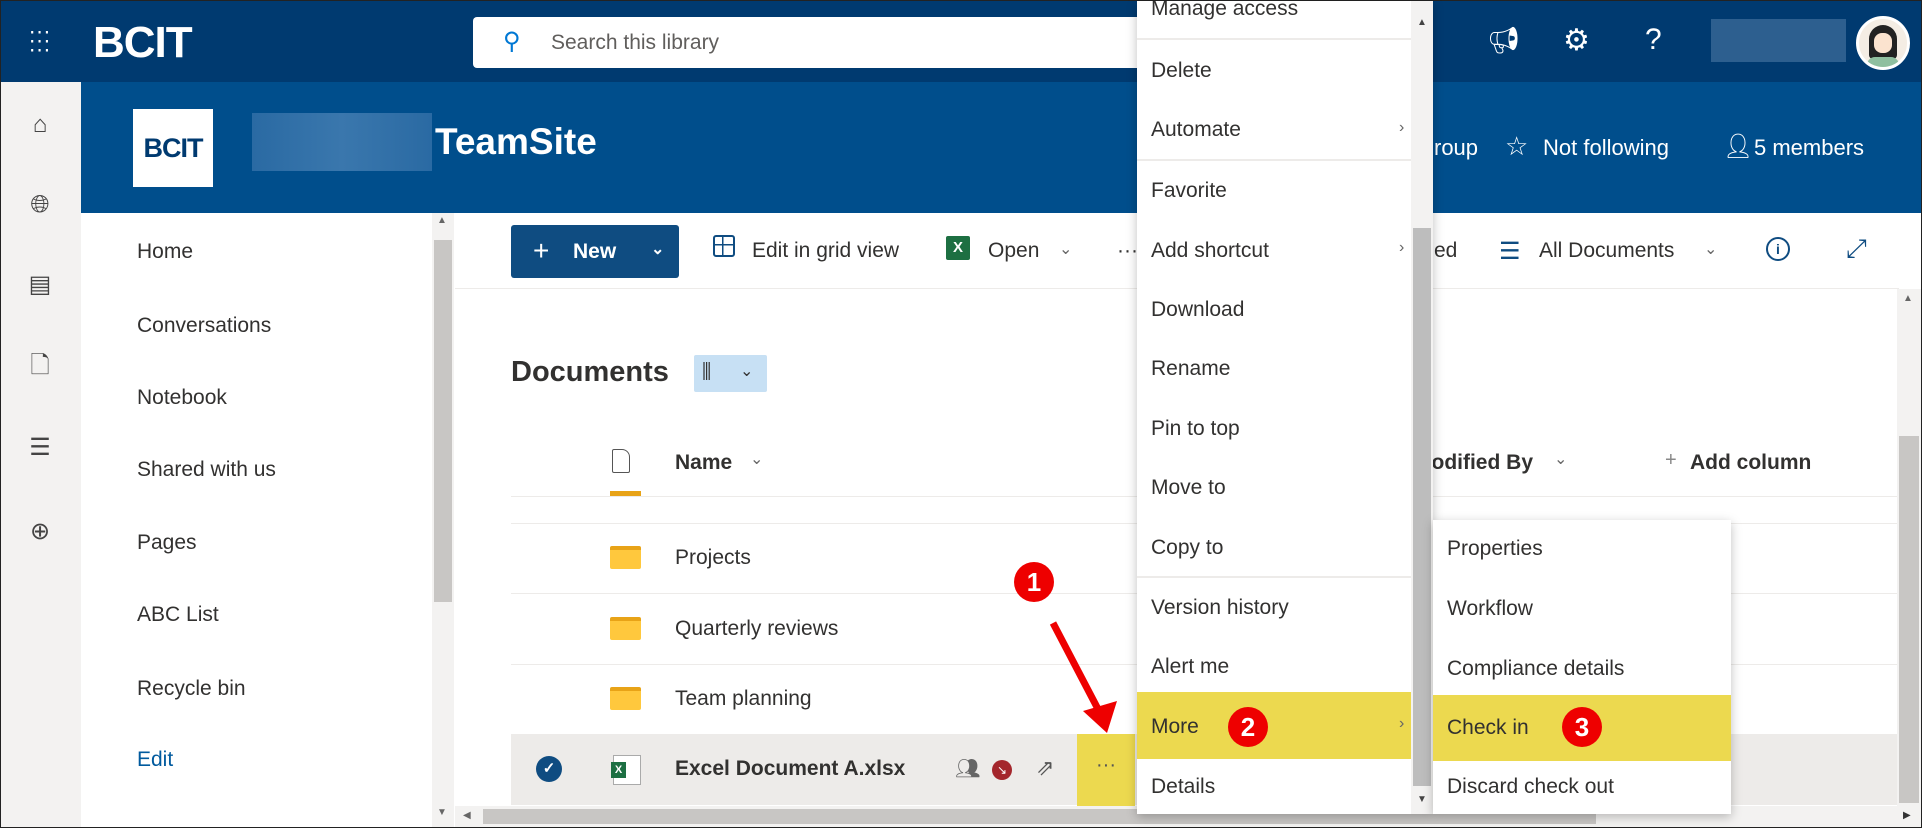 This screenshot has width=1922, height=828. Describe the element at coordinates (1210, 251) in the screenshot. I see `menu-item-add-shortcut: Add shortcut` at that location.